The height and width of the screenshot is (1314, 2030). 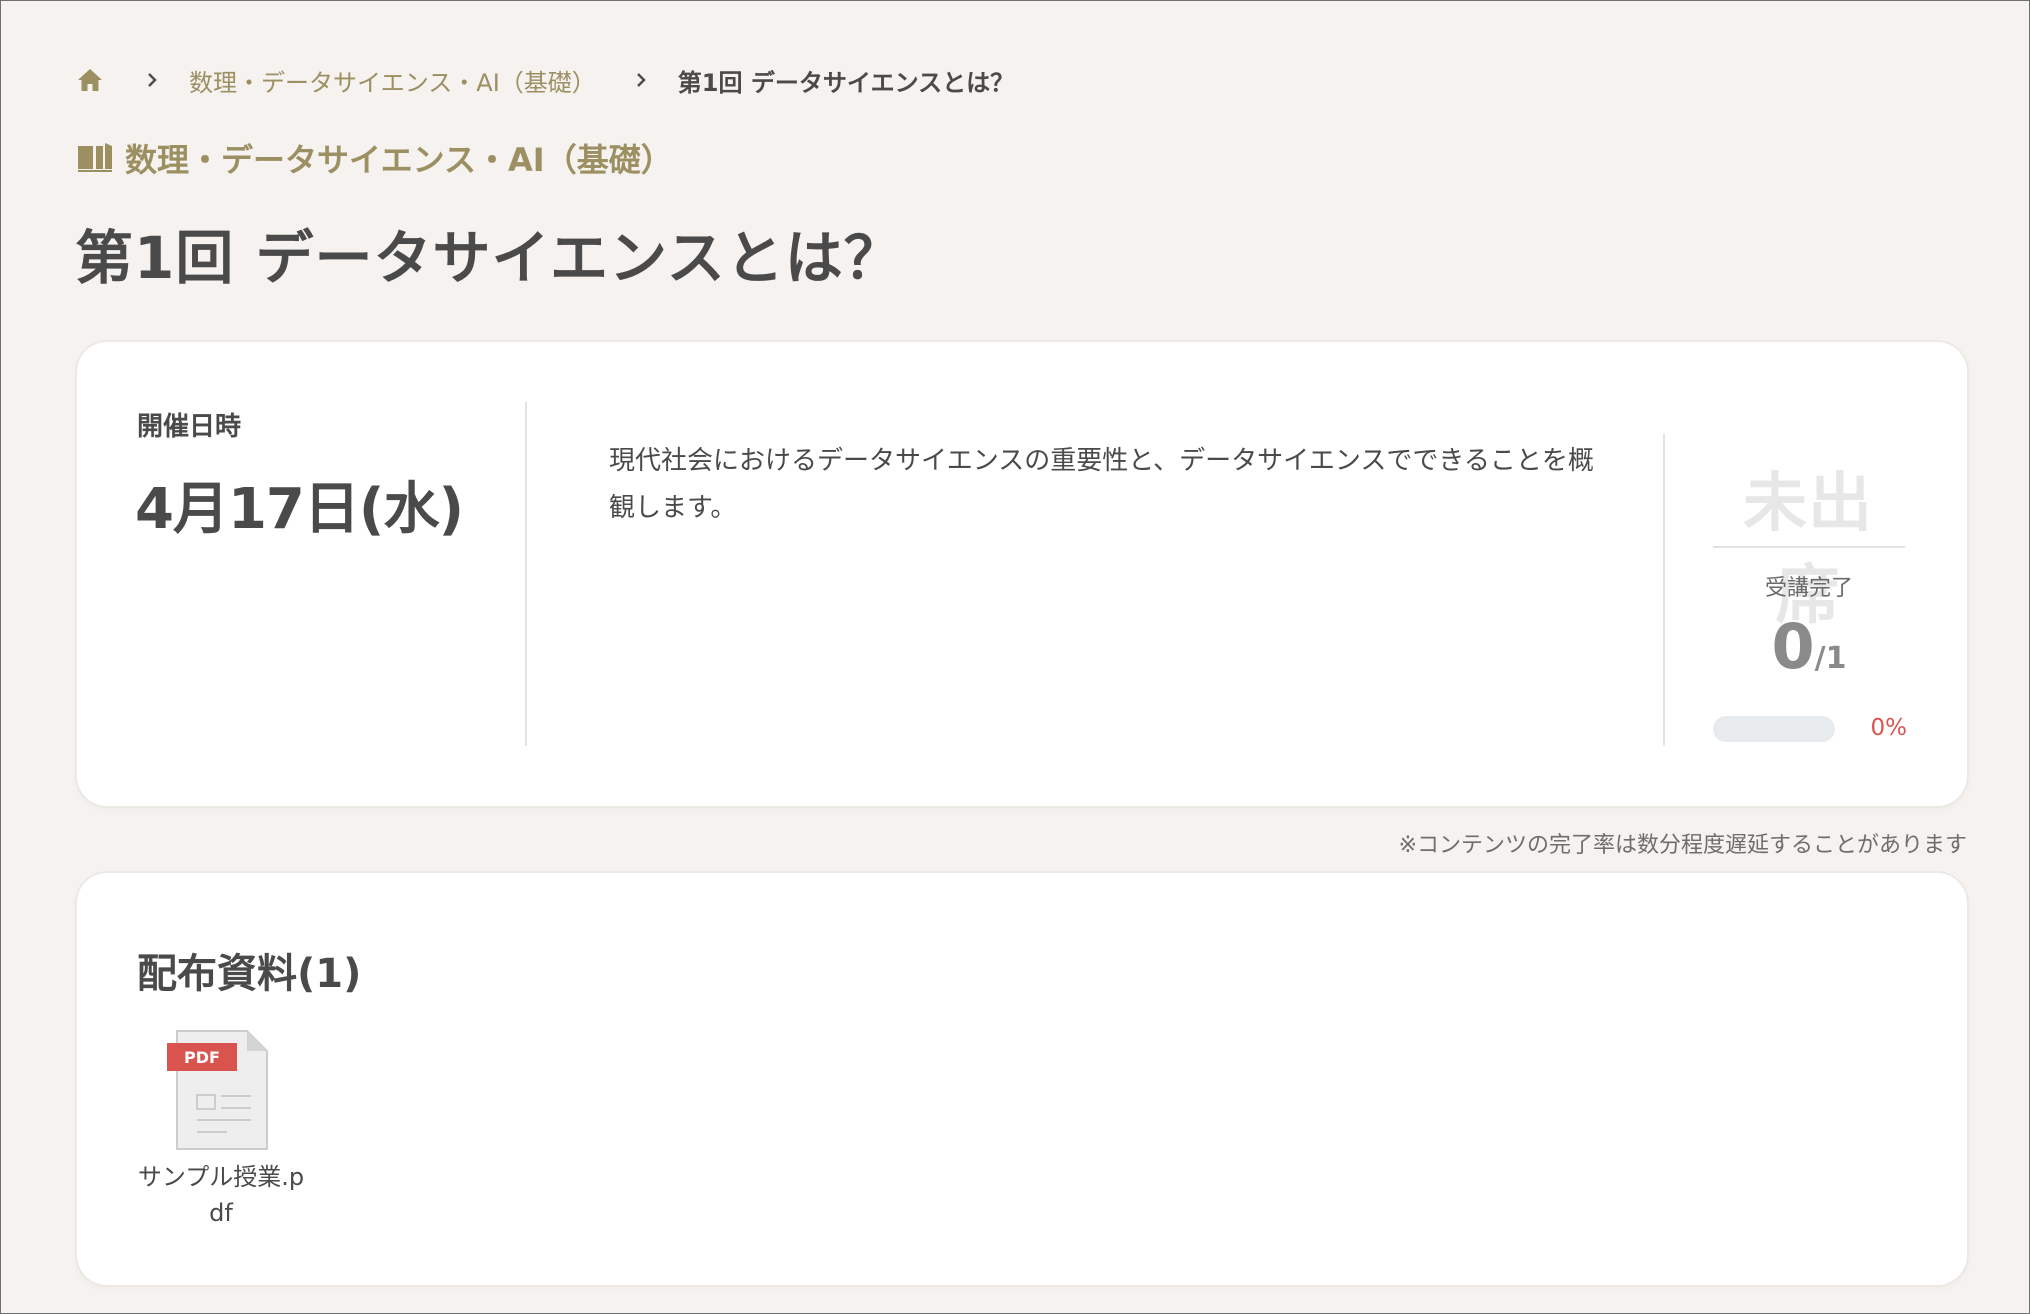 I want to click on course-title: 数理・データサイエンス・AI（基礎）, so click(x=375, y=158).